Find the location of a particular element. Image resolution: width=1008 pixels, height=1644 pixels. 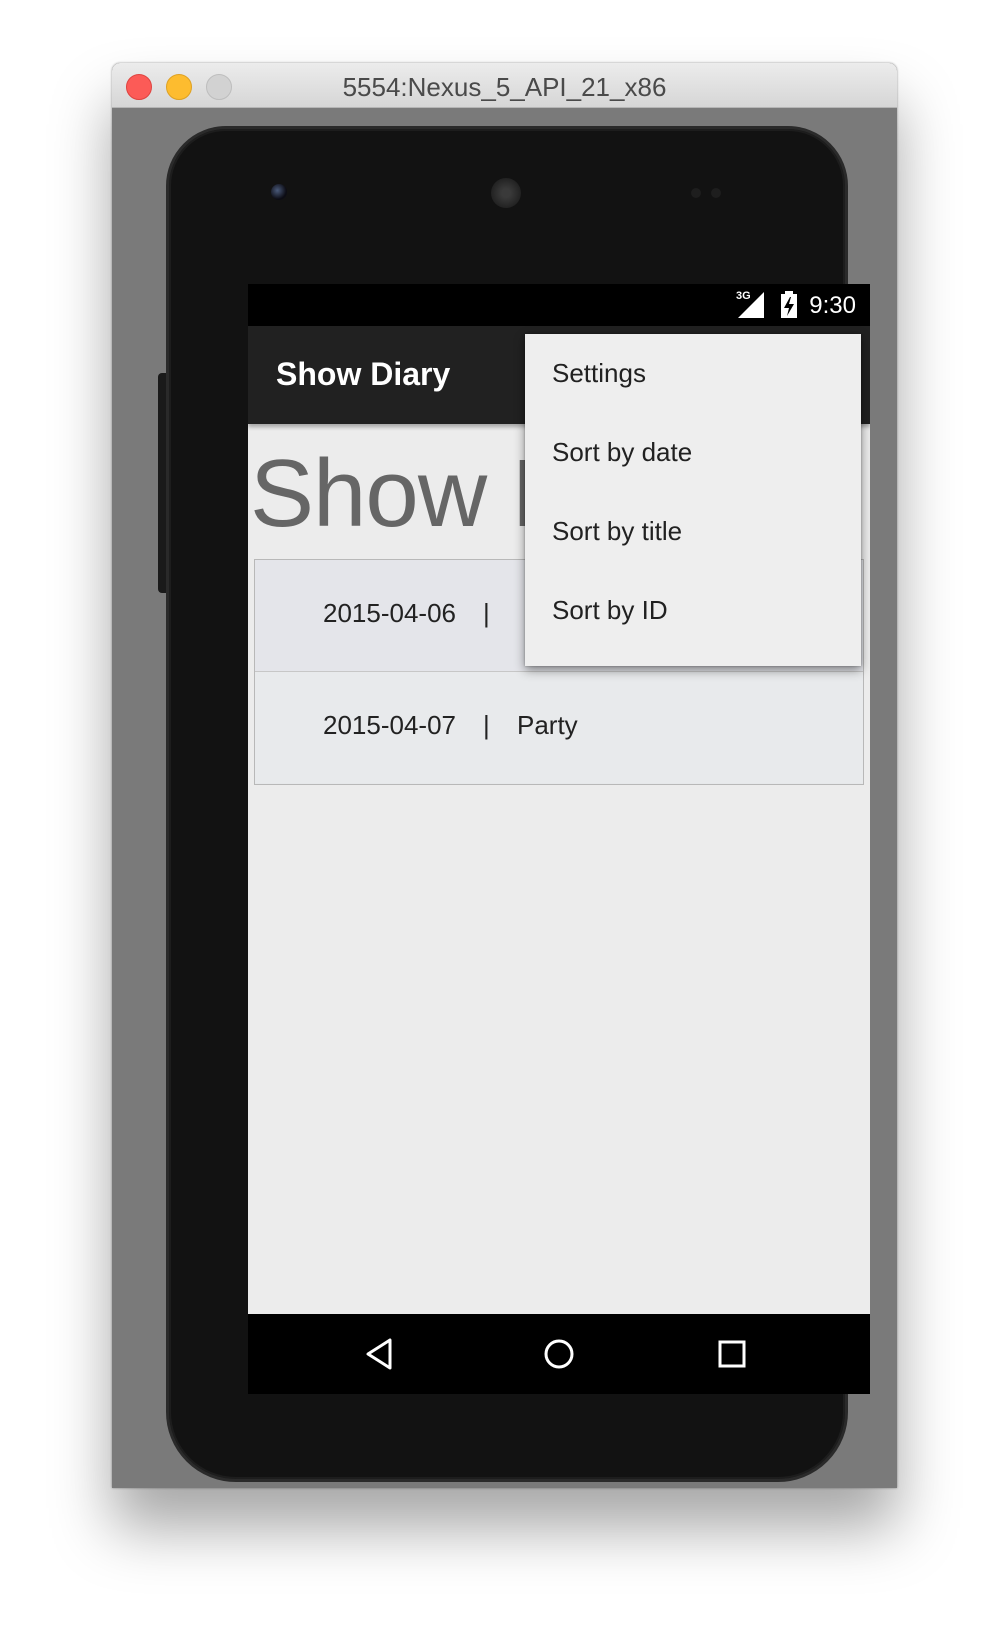

earpiece-speaker is located at coordinates (506, 193).